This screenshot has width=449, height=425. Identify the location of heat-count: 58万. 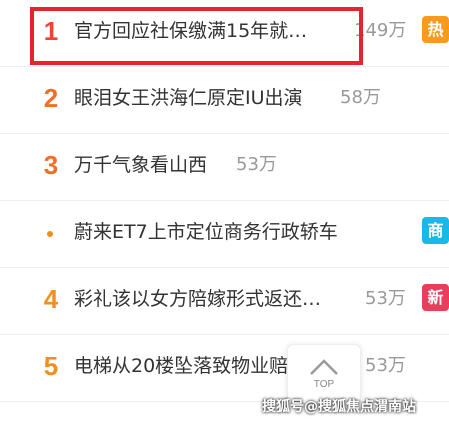
(360, 97).